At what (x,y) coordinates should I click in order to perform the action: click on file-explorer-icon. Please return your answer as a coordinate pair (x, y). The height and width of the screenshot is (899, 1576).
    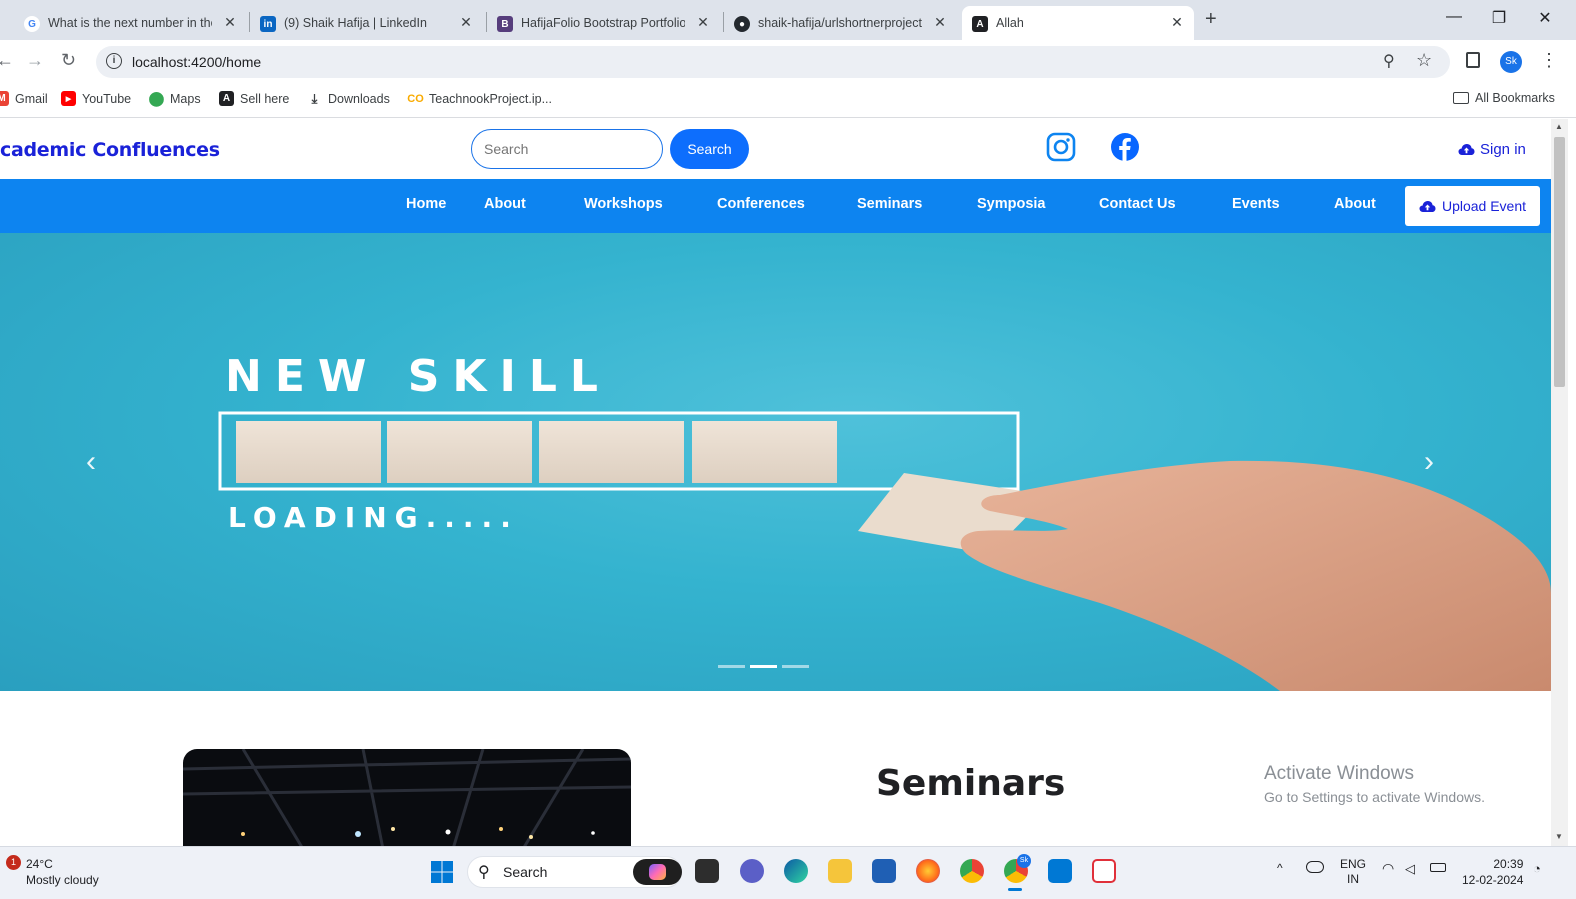
    Looking at the image, I should click on (840, 871).